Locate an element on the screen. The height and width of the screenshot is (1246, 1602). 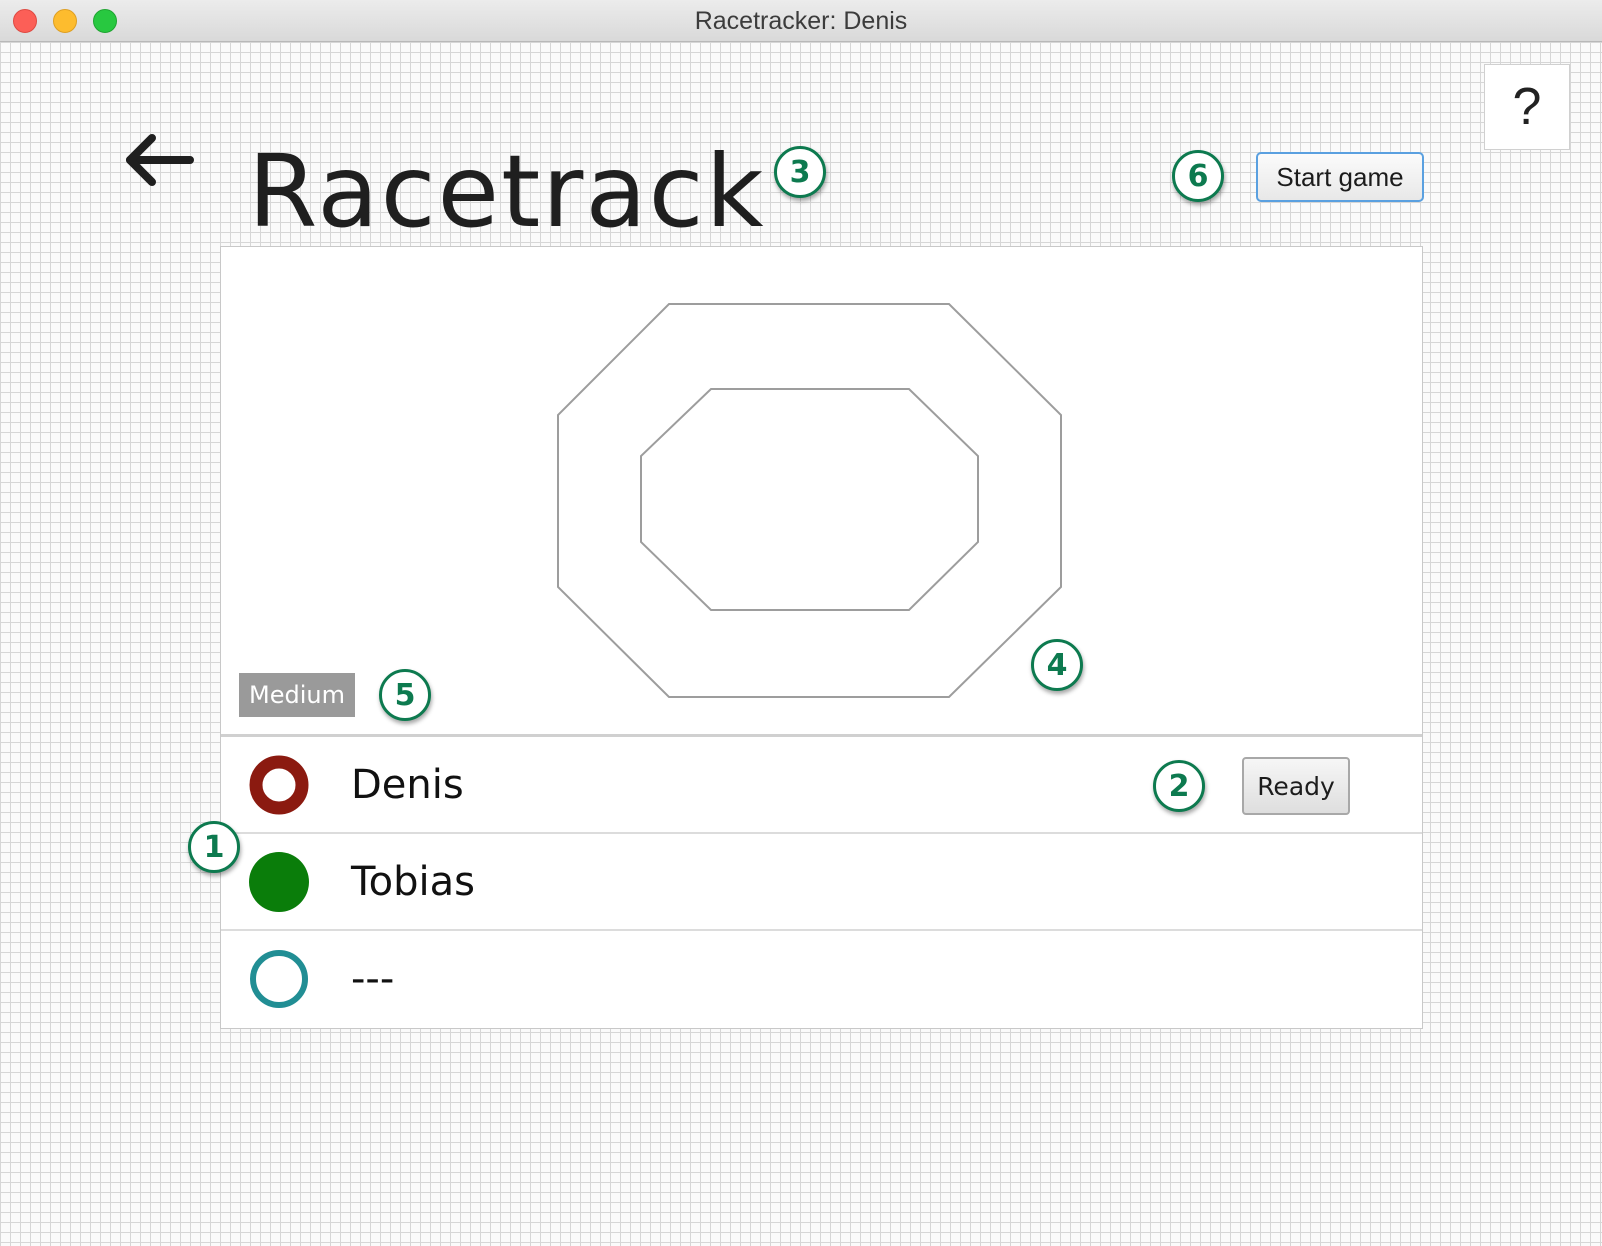
annotation-callout-3: 3 is located at coordinates (800, 172).